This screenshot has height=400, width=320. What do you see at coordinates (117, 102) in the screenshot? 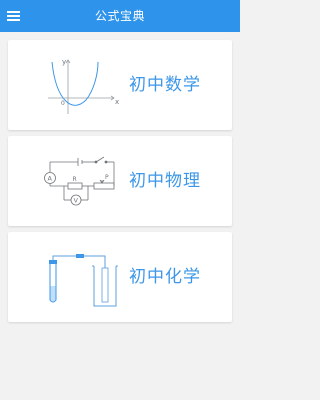
I see `math-axis-x-label: x` at bounding box center [117, 102].